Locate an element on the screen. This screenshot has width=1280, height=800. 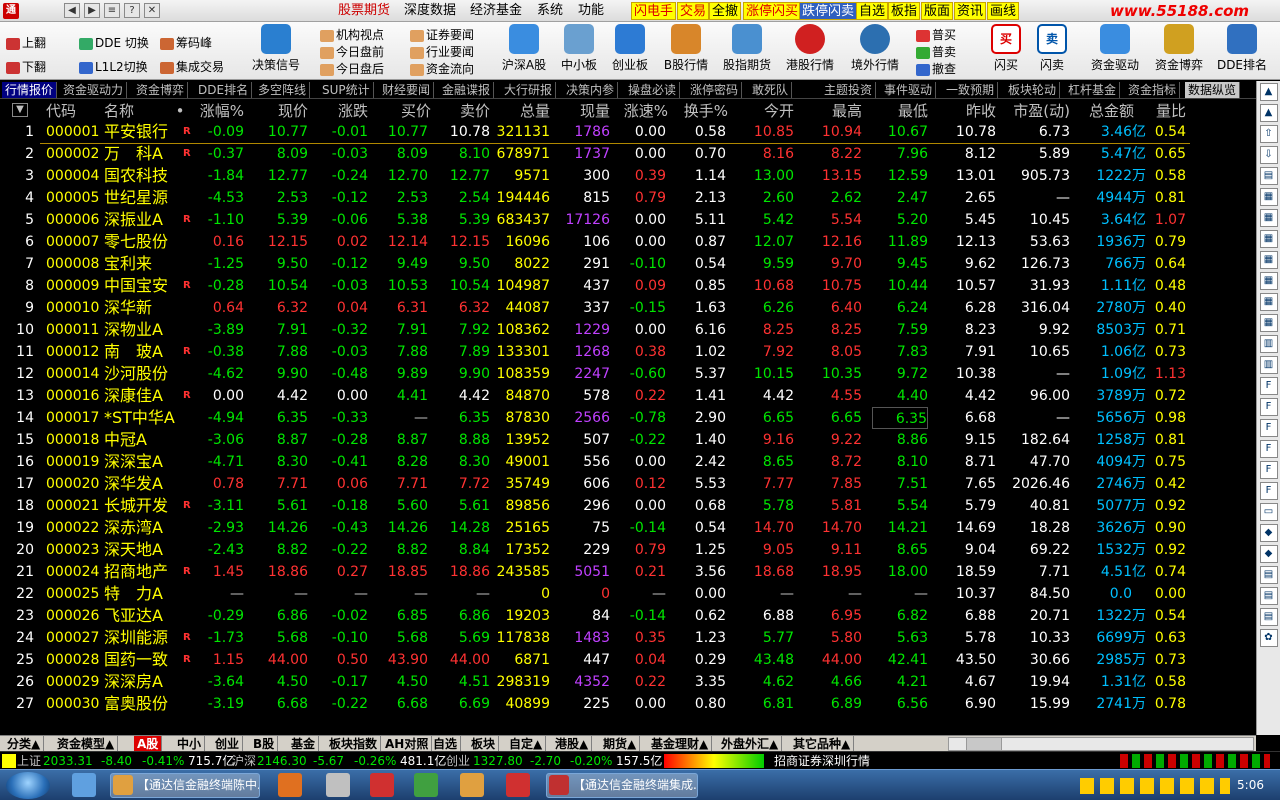
cancel-all-button: 全撤 is located at coordinates (725, 11).